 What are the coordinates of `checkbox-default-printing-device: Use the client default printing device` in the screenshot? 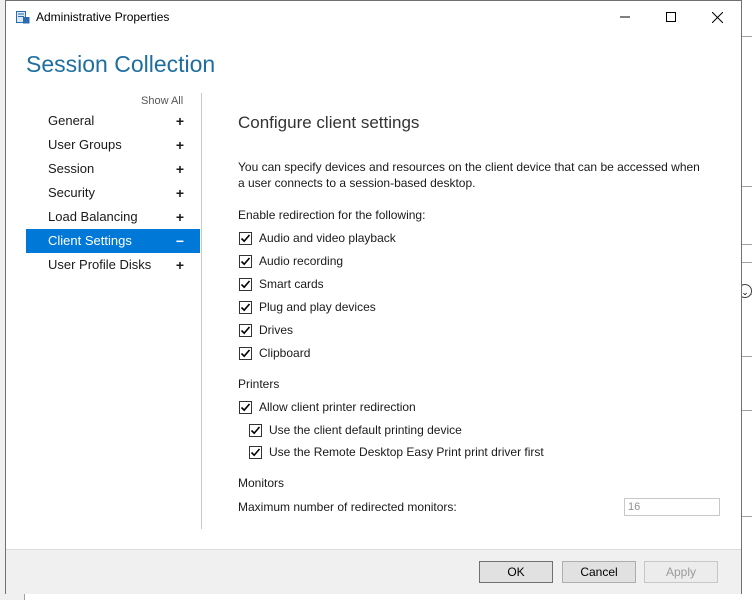 It's located at (355, 430).